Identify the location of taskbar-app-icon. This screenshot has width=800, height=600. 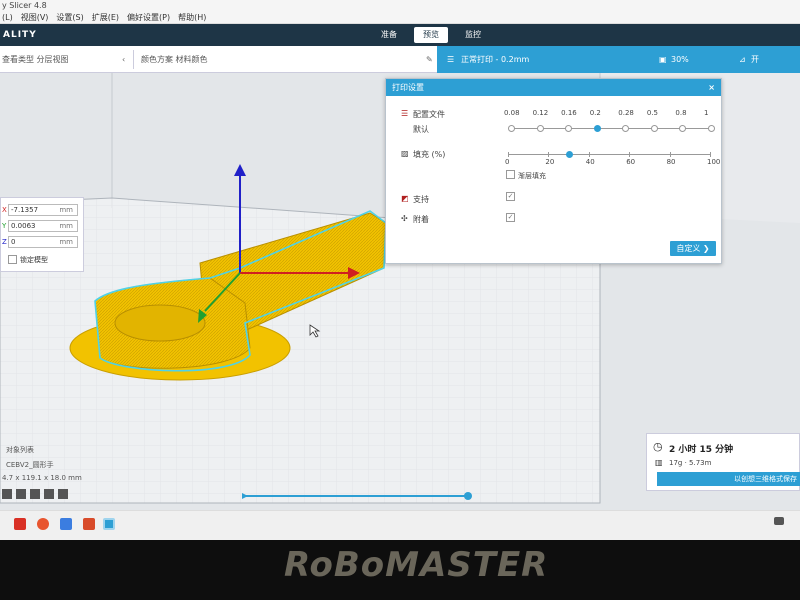
(20, 524).